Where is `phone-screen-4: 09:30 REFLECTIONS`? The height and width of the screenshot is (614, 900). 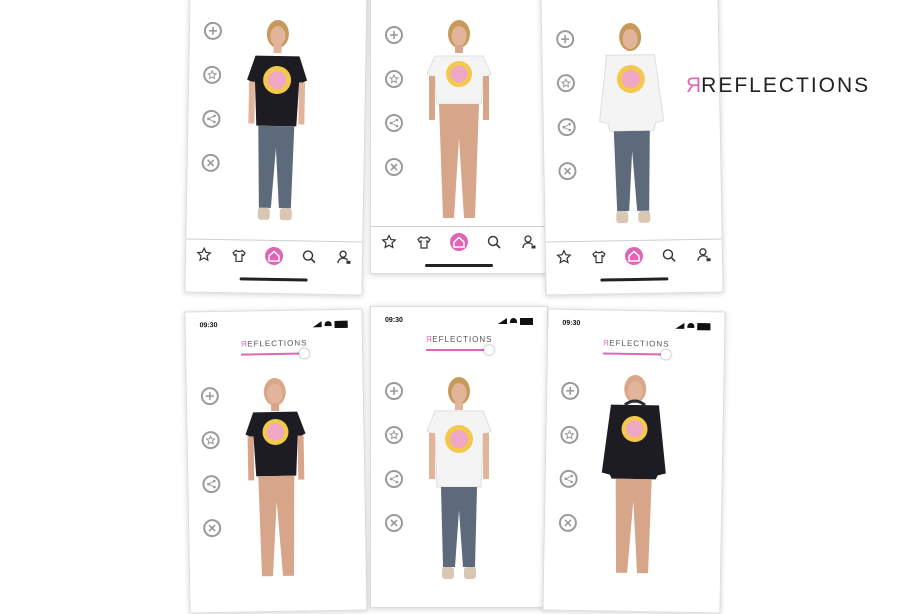 phone-screen-4: 09:30 REFLECTIONS is located at coordinates (276, 461).